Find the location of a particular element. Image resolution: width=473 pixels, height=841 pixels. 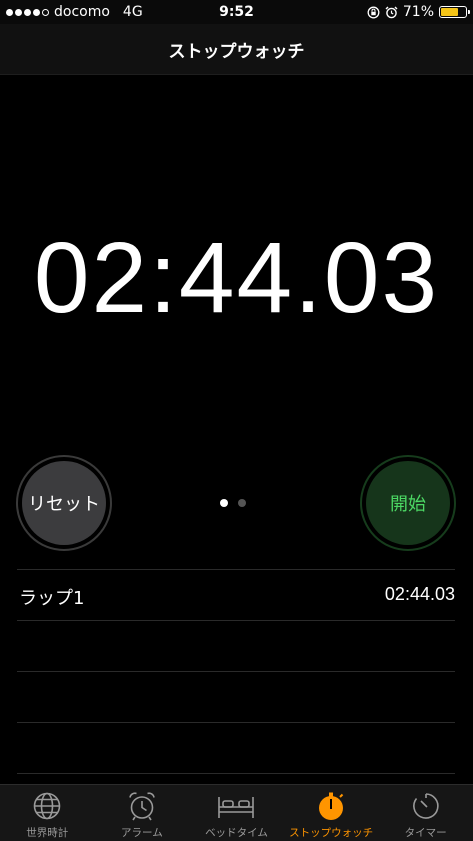

page-indicator is located at coordinates (233, 503).